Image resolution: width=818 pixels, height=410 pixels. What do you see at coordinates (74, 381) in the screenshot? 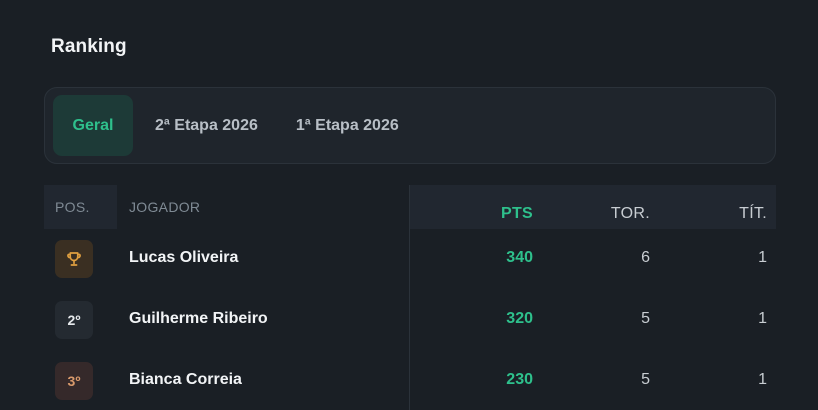
I see `position-badge: 3º` at bounding box center [74, 381].